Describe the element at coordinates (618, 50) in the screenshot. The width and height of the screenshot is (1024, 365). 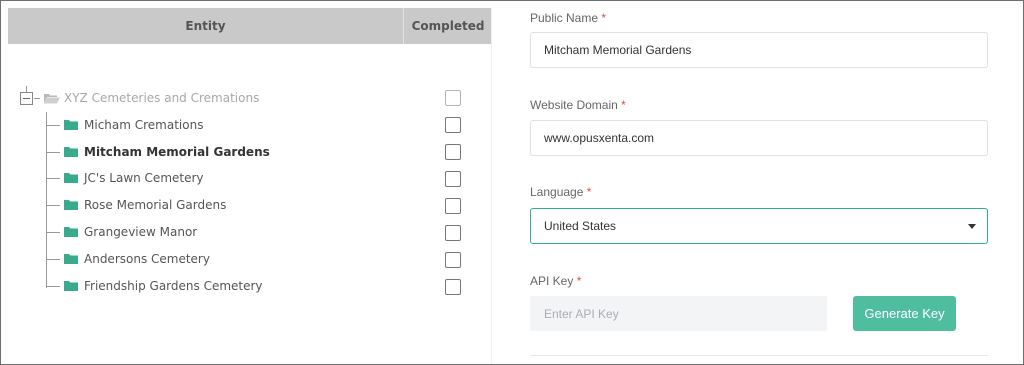
I see `public-name-value: Mitcham Memorial Gardens` at that location.